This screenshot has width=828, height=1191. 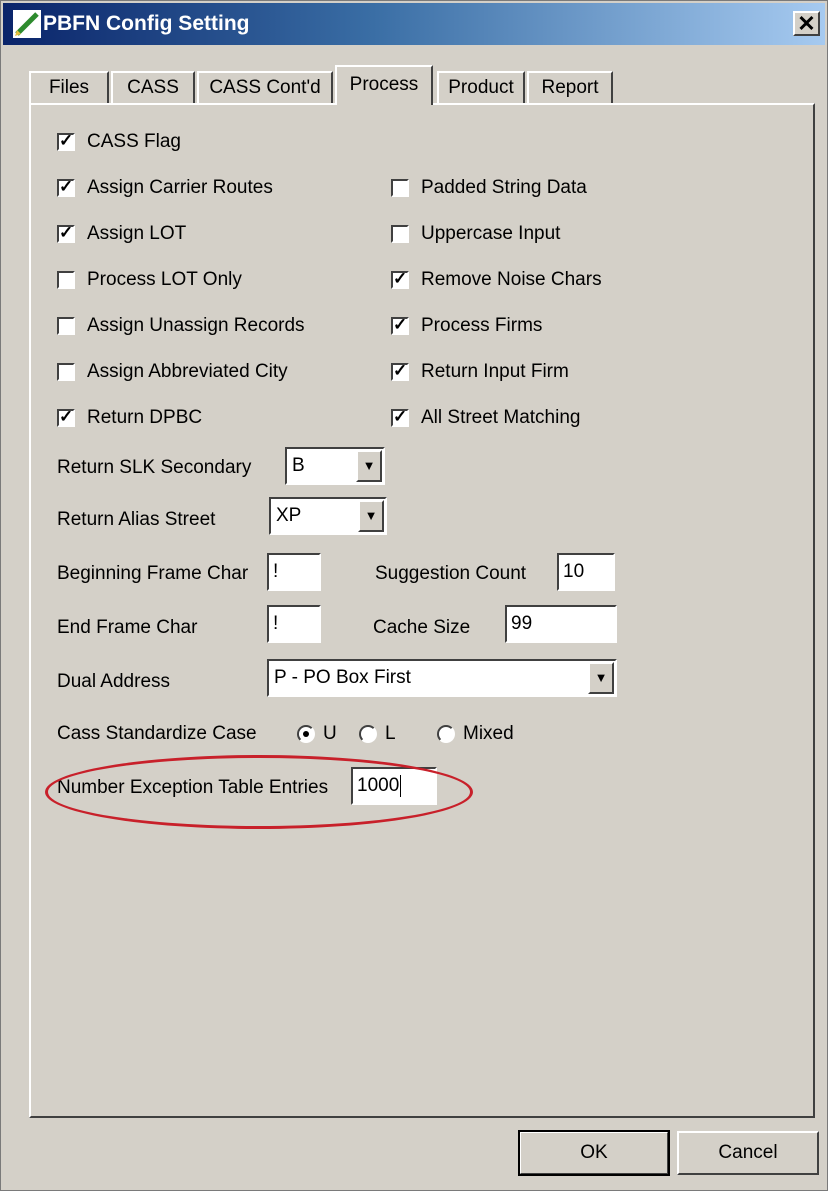 I want to click on radio-case-mixed: Mixed, so click(x=475, y=734).